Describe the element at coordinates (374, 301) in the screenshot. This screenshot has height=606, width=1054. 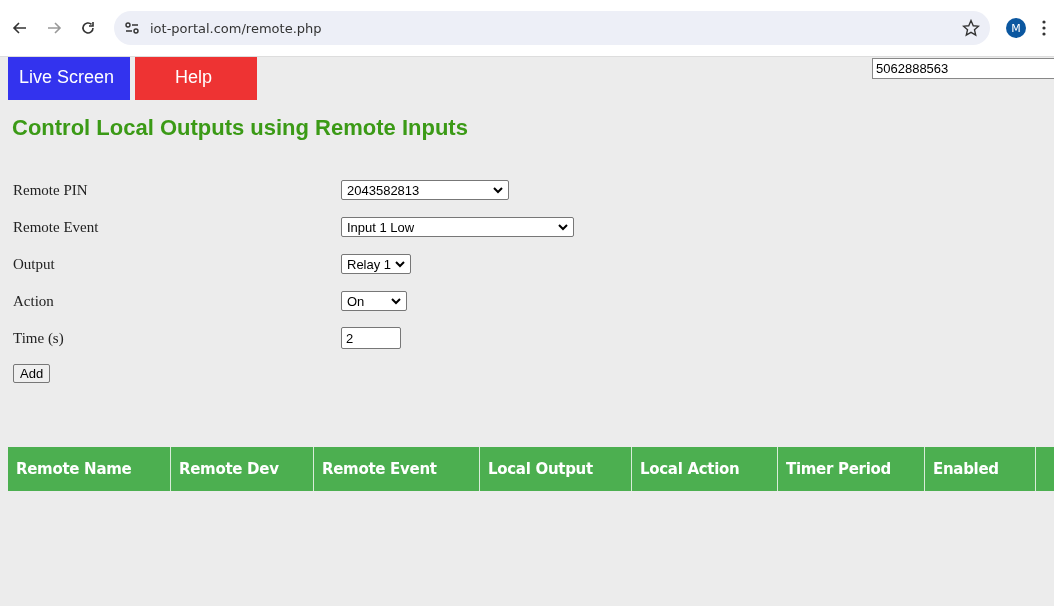
I see `dropdown: On` at that location.